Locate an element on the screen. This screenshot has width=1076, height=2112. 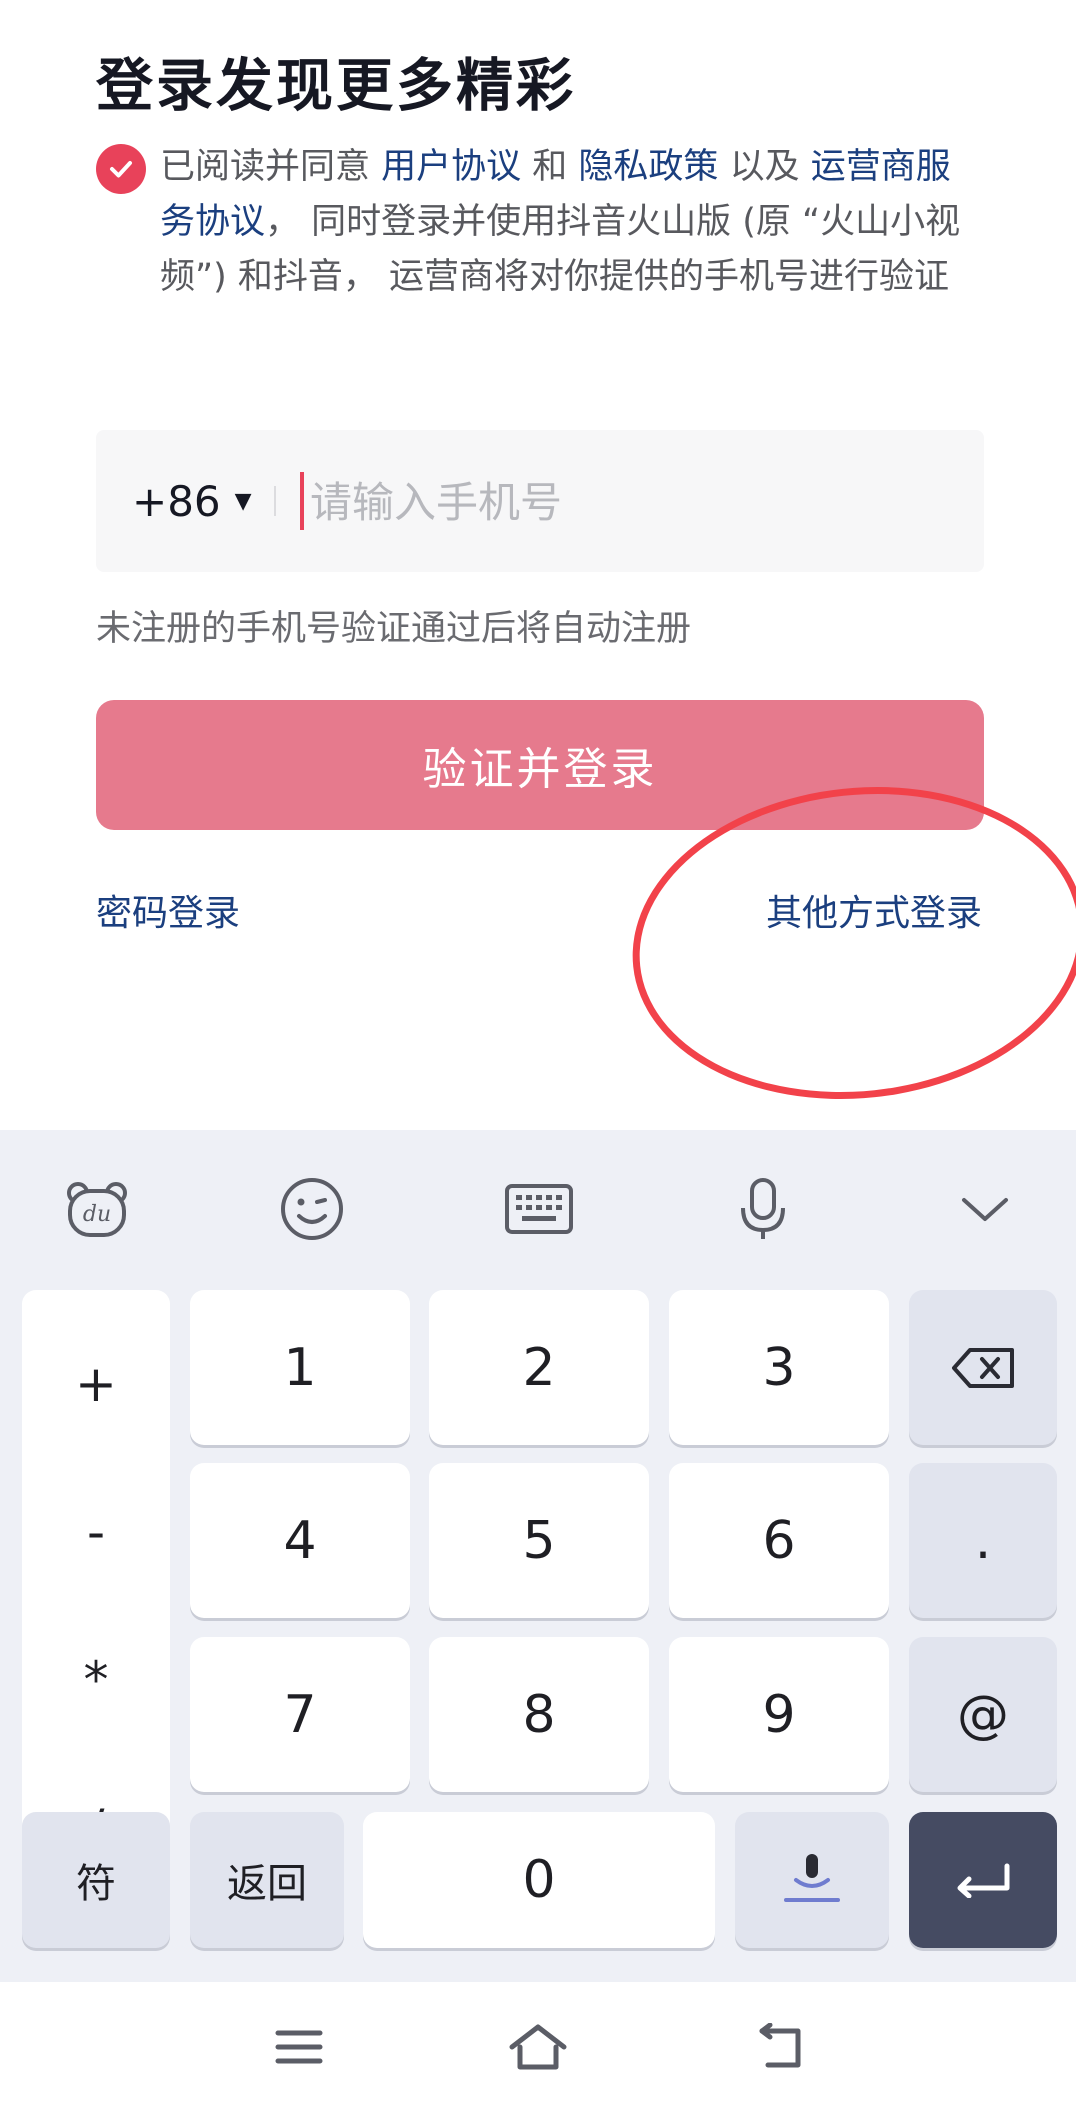
svg-text: du is located at coordinates (97, 1214).